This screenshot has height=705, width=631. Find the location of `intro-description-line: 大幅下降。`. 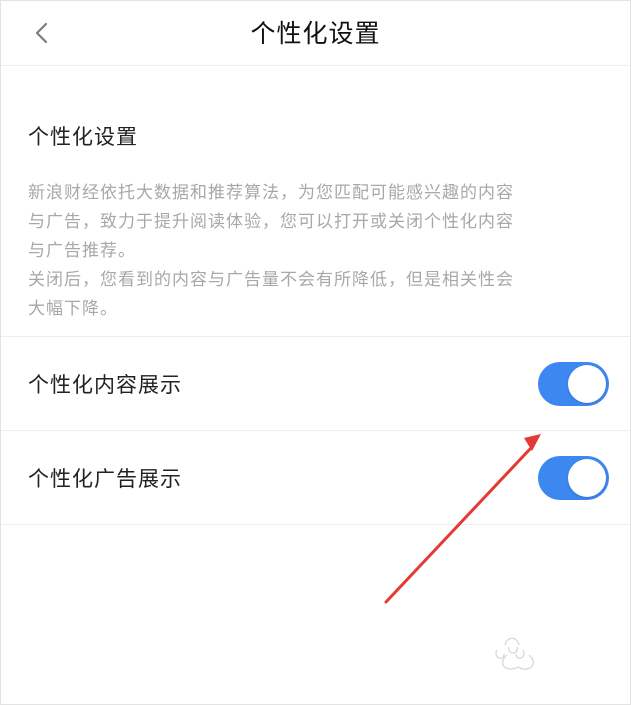

intro-description-line: 大幅下降。 is located at coordinates (73, 309).